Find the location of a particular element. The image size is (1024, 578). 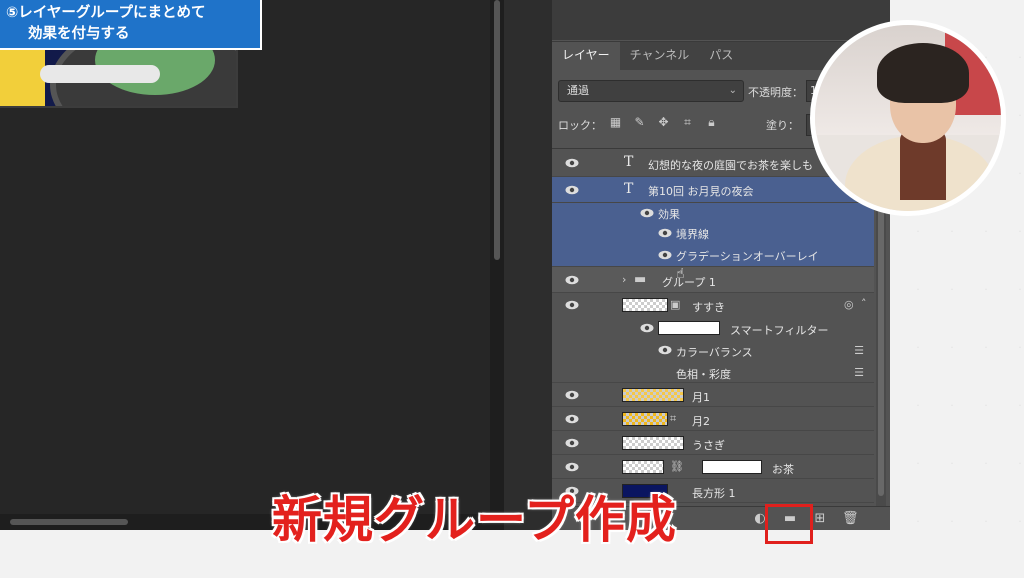

blend-mode-select: 通過 ⌄ is located at coordinates (651, 91).